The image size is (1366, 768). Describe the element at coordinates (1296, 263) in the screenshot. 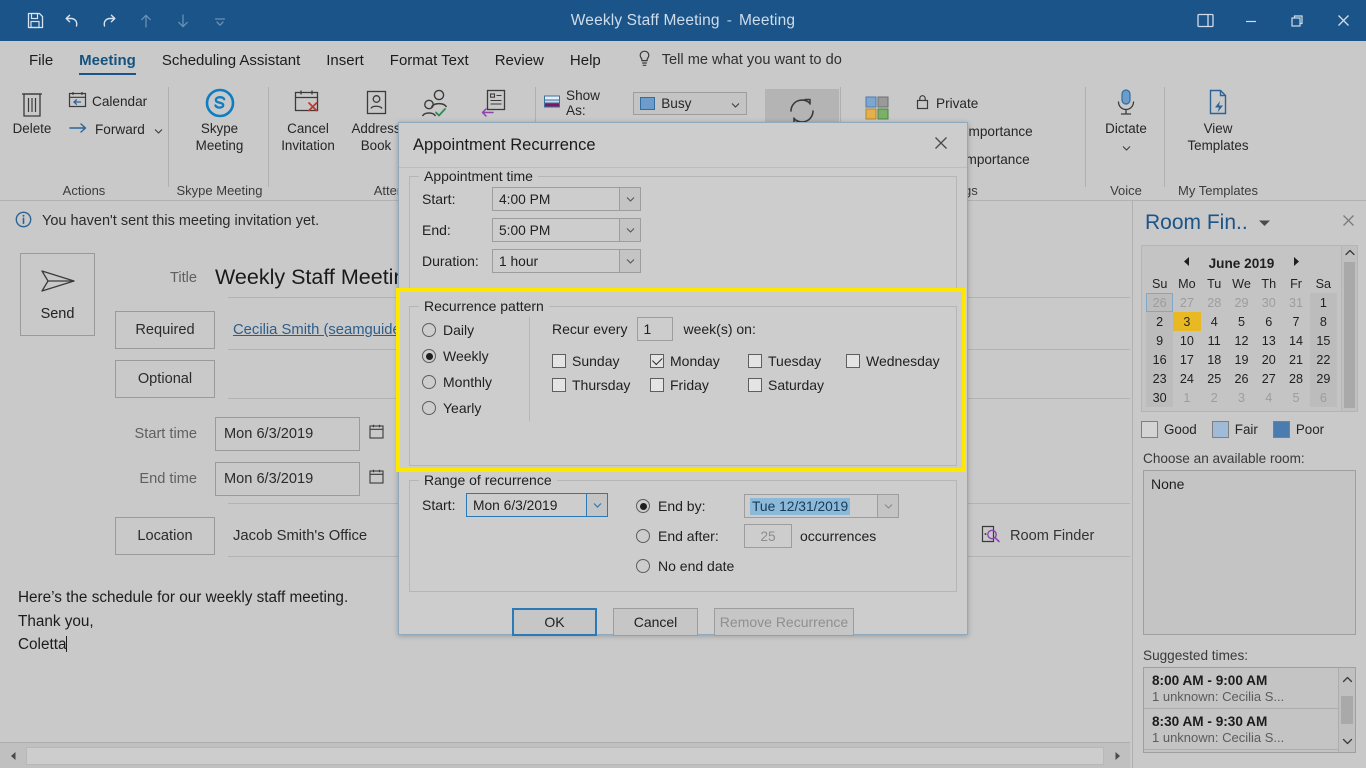

I see `next-month-icon` at that location.